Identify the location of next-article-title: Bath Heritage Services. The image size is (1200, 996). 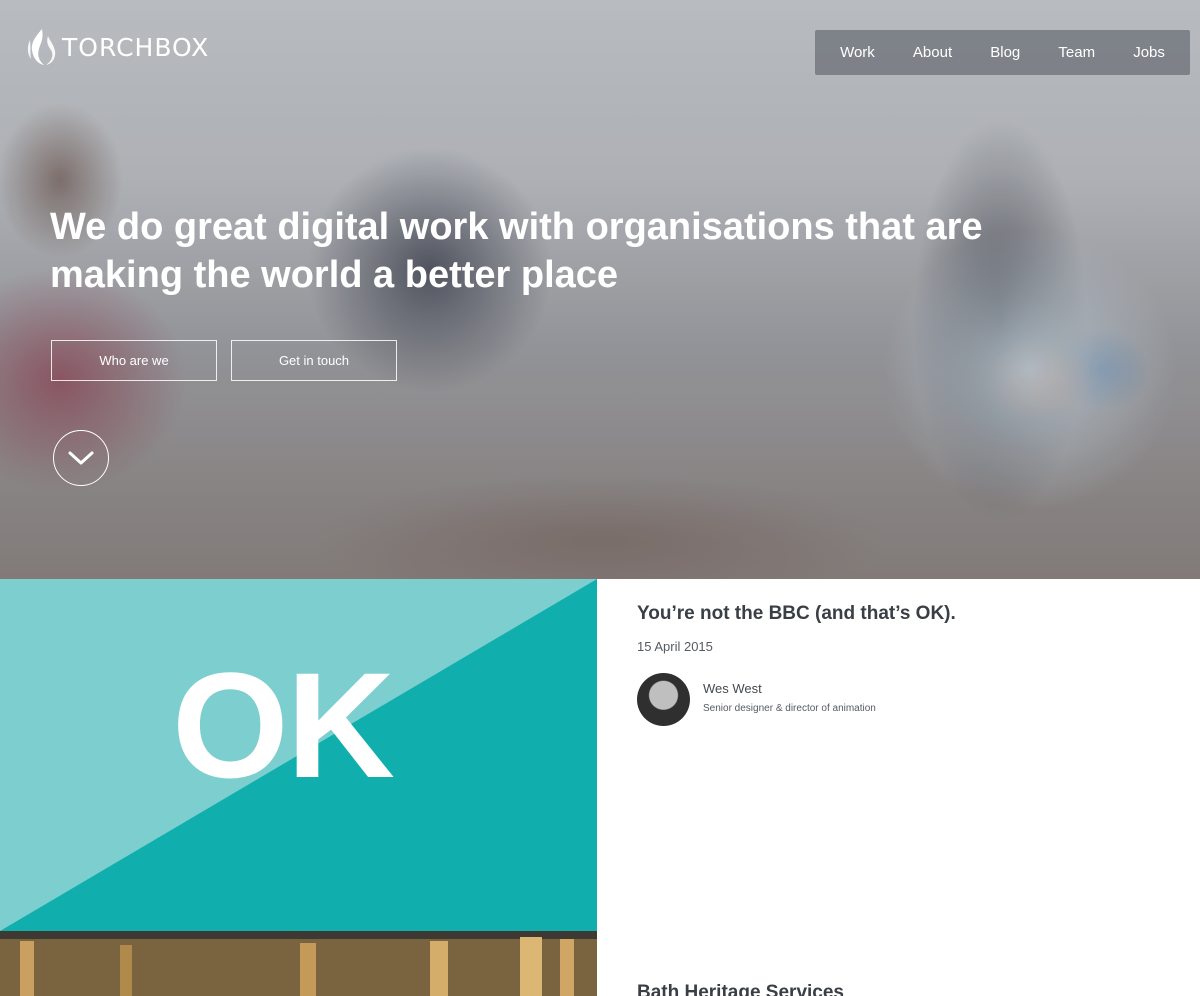
(740, 989).